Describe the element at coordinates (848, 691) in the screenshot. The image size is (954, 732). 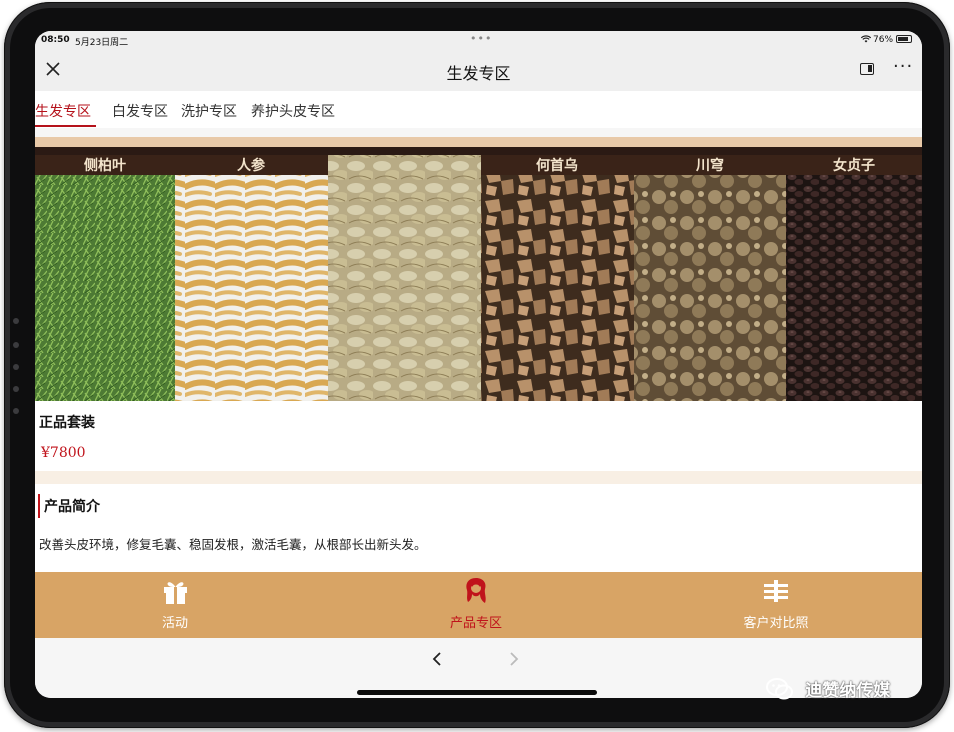
I see `watermark-text: 迪赞纳传媒` at that location.